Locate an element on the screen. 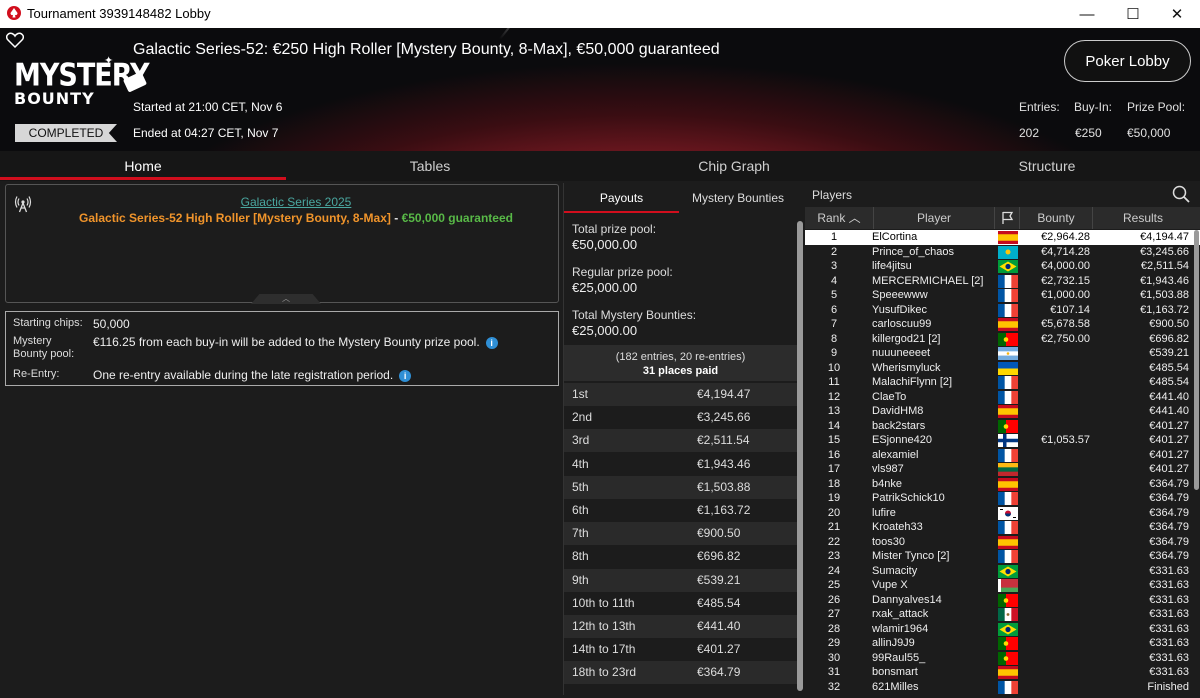 This screenshot has height=698, width=1200. player-row: 21 Kroateh33 €364.79 is located at coordinates (1002, 527).